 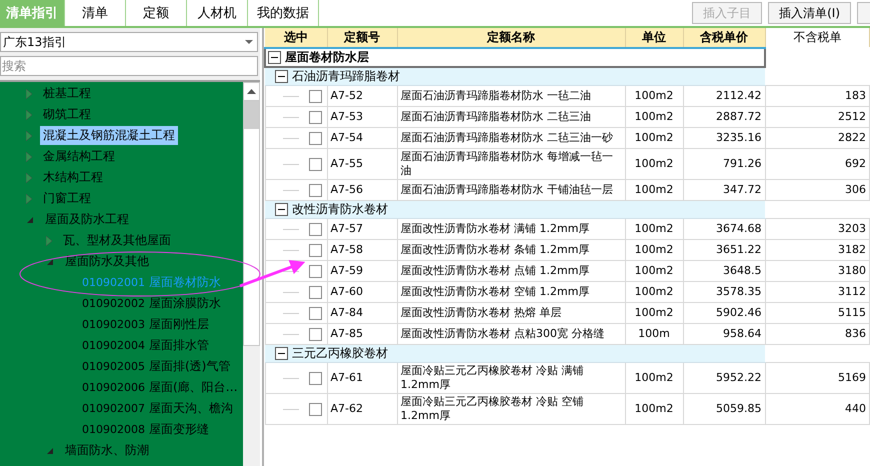 What do you see at coordinates (109, 135) in the screenshot?
I see `tree-item: 混凝土及钢筋混凝土工程` at bounding box center [109, 135].